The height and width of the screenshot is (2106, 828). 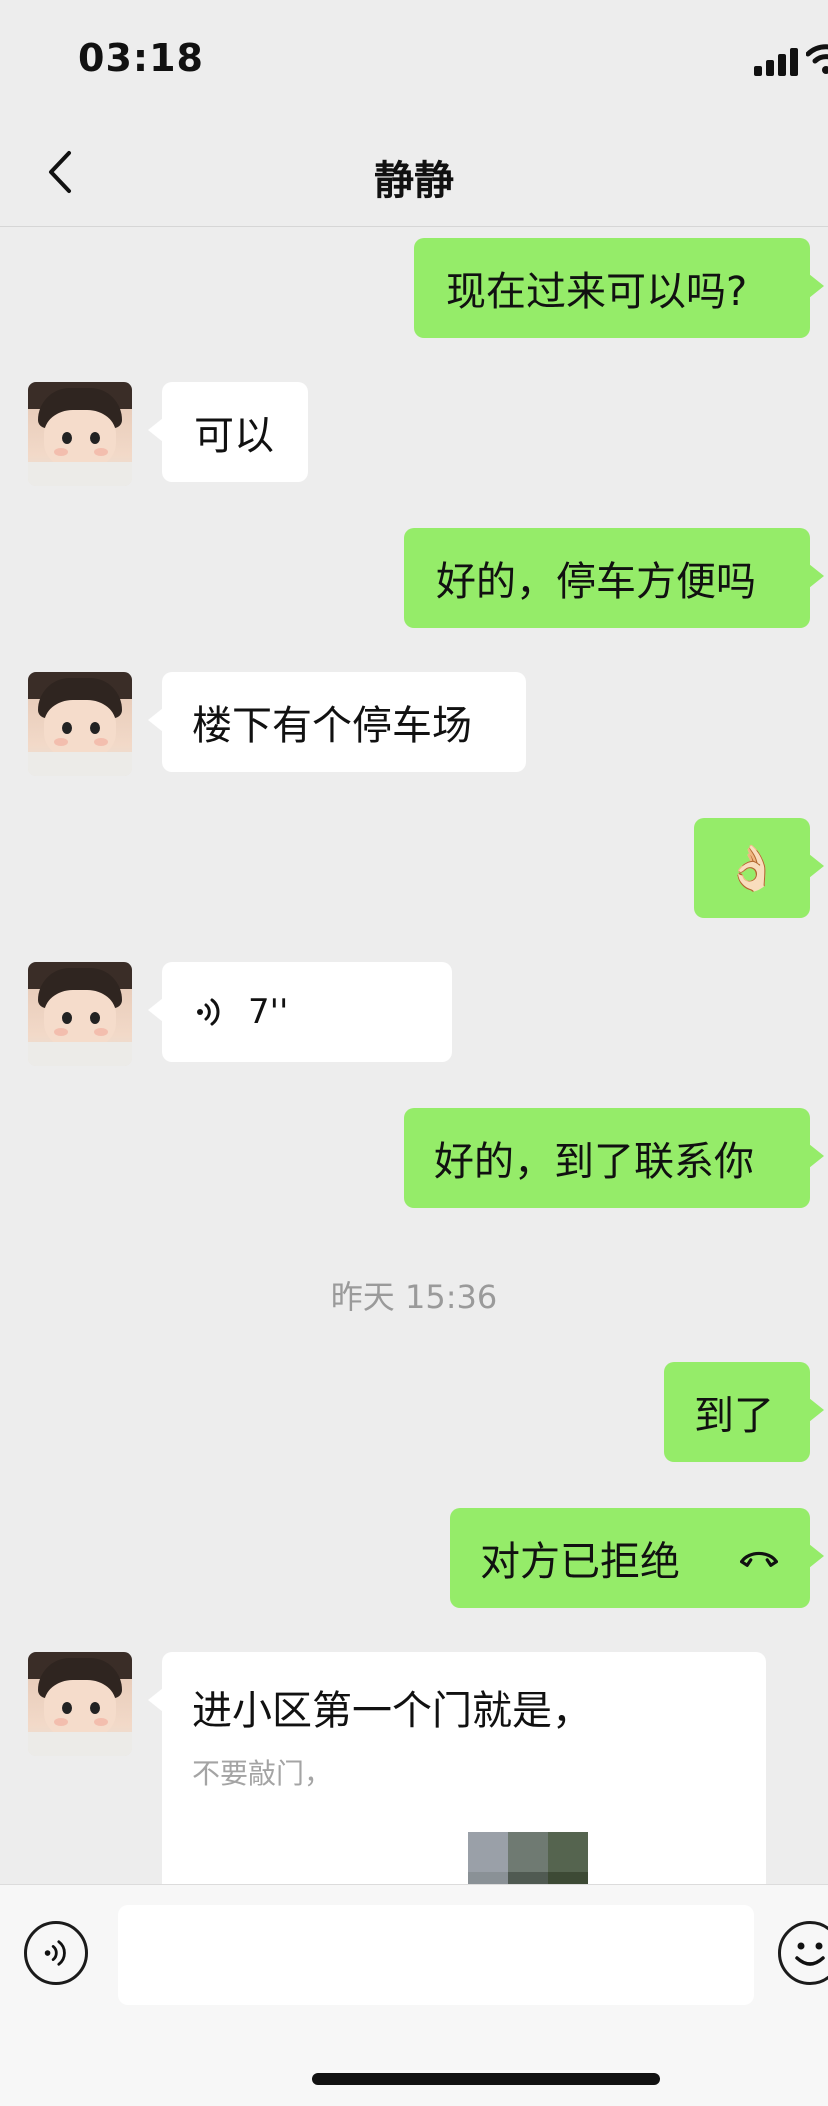 What do you see at coordinates (594, 1162) in the screenshot?
I see `message-text: 好的，到了联系你` at bounding box center [594, 1162].